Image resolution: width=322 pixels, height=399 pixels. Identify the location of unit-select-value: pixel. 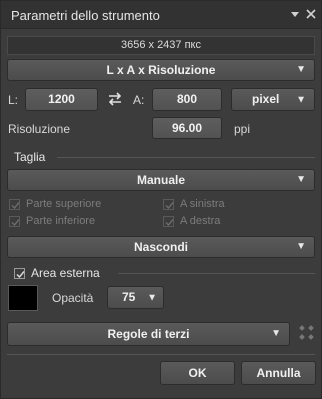
(266, 99).